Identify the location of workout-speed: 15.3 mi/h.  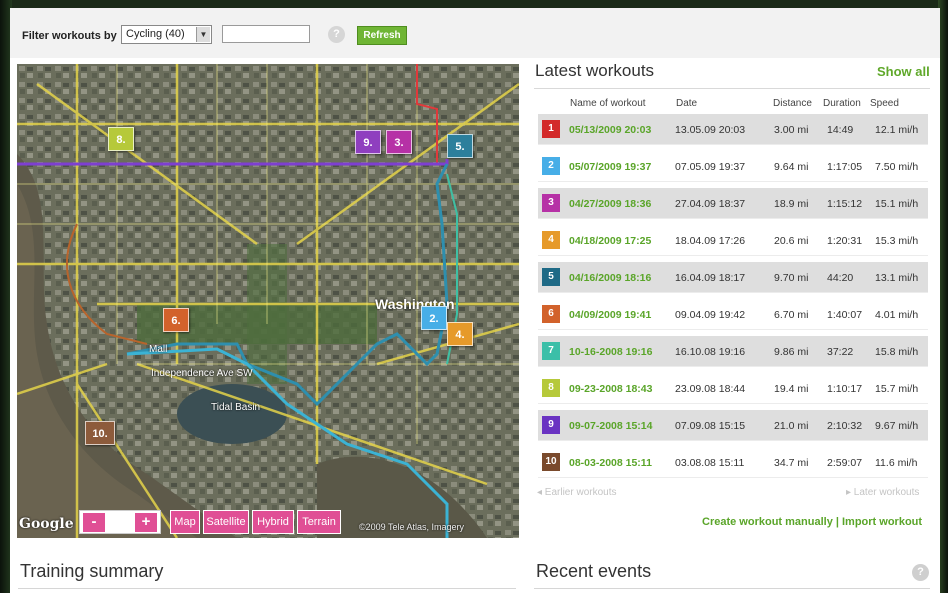
(897, 241).